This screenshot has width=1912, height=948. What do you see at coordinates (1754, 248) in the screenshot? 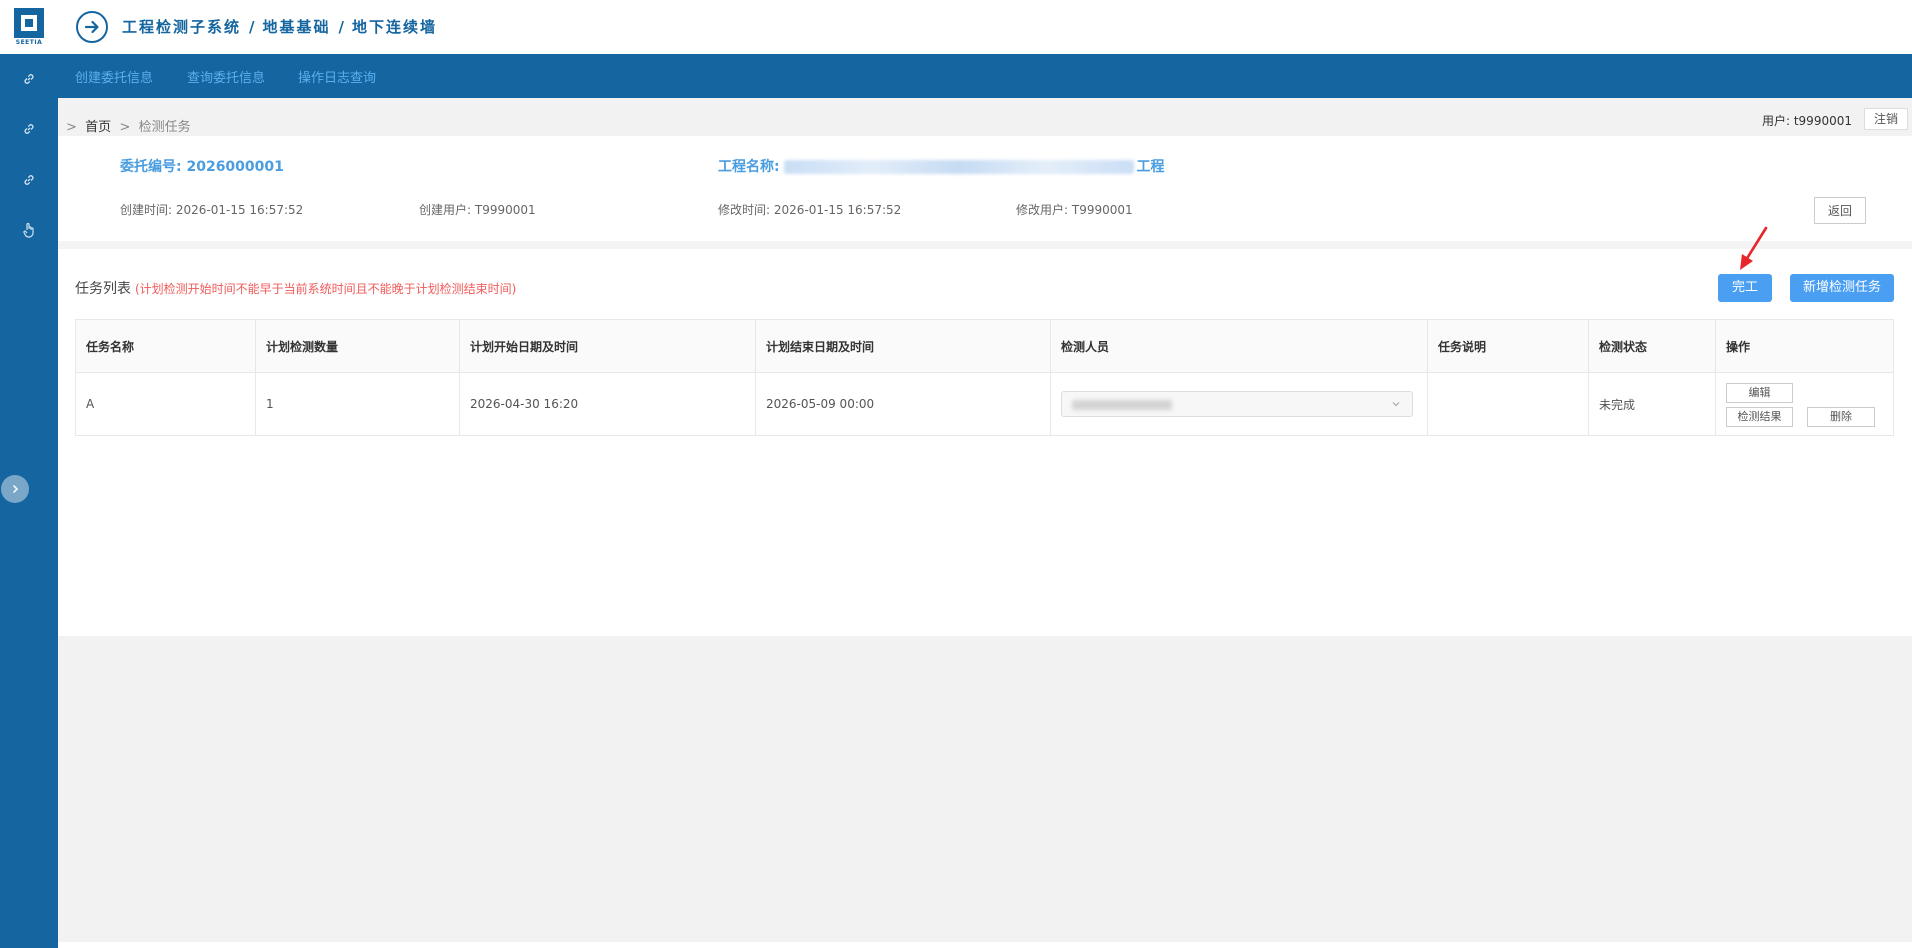
I see `annotation-arrow-icon` at bounding box center [1754, 248].